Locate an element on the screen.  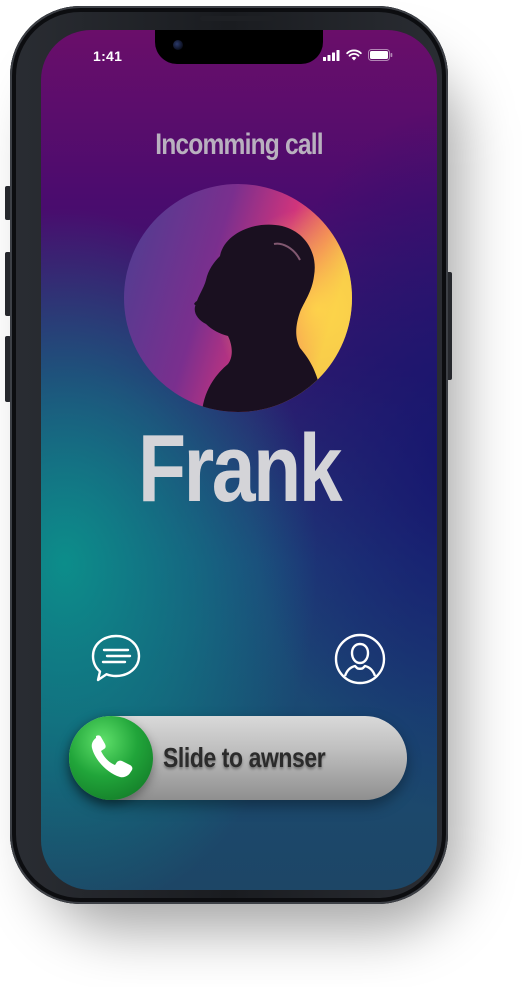
incoming-call-title: Incomming call is located at coordinates (239, 144).